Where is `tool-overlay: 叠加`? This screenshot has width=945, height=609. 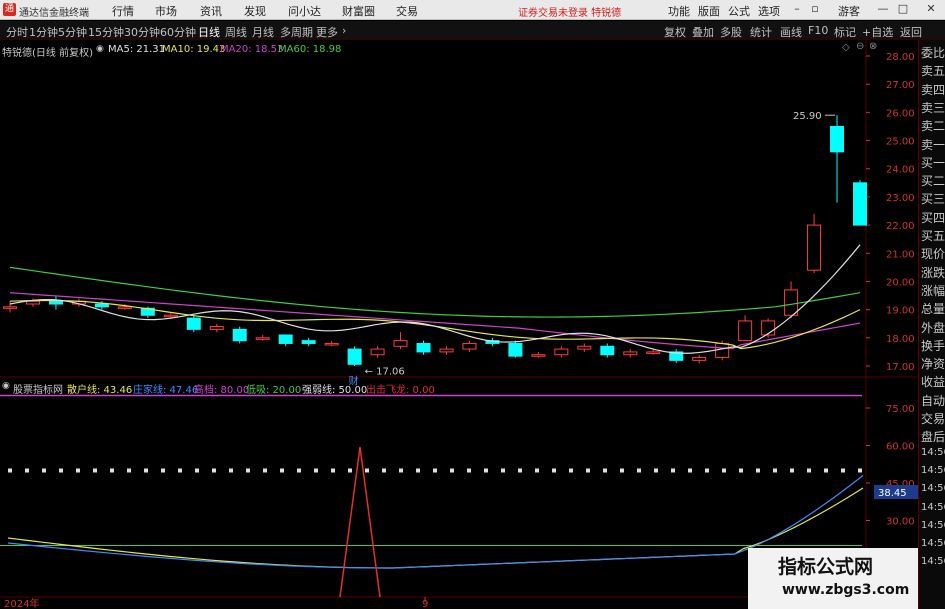
tool-overlay: 叠加 is located at coordinates (703, 32).